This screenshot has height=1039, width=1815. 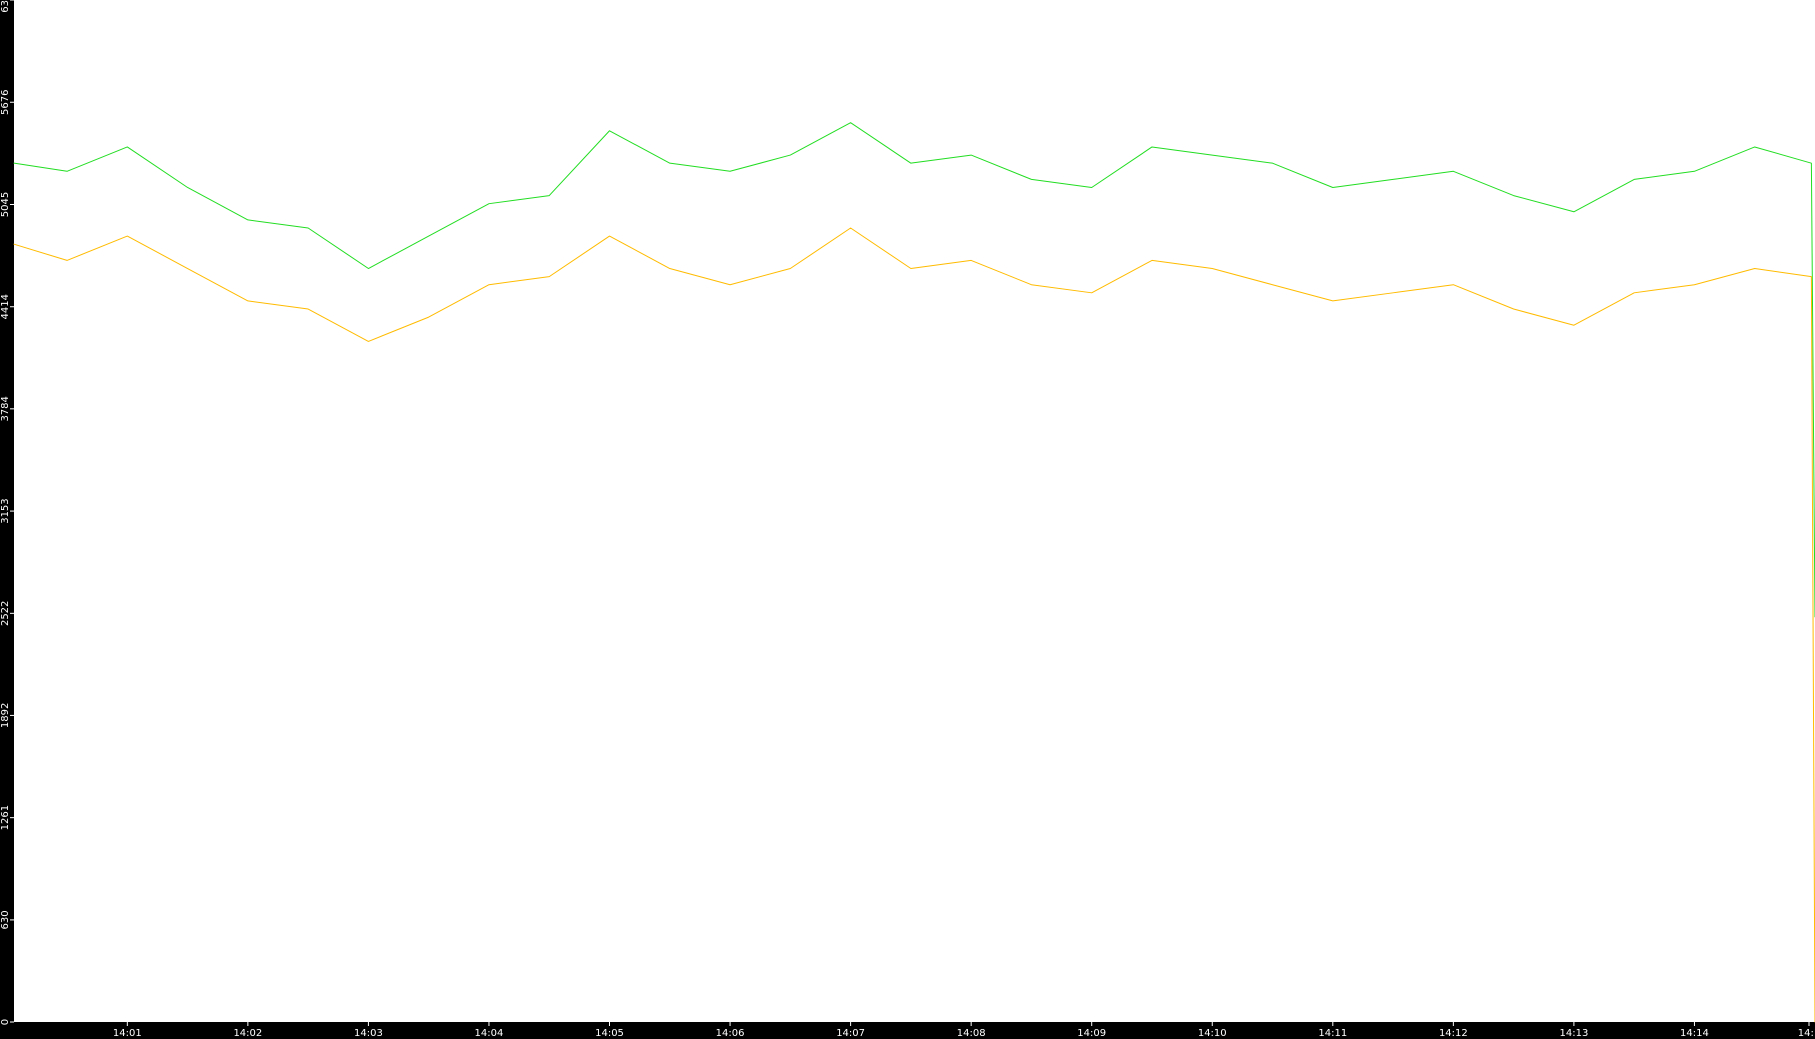 I want to click on x-tick-label-5: 14:06, so click(x=730, y=1033).